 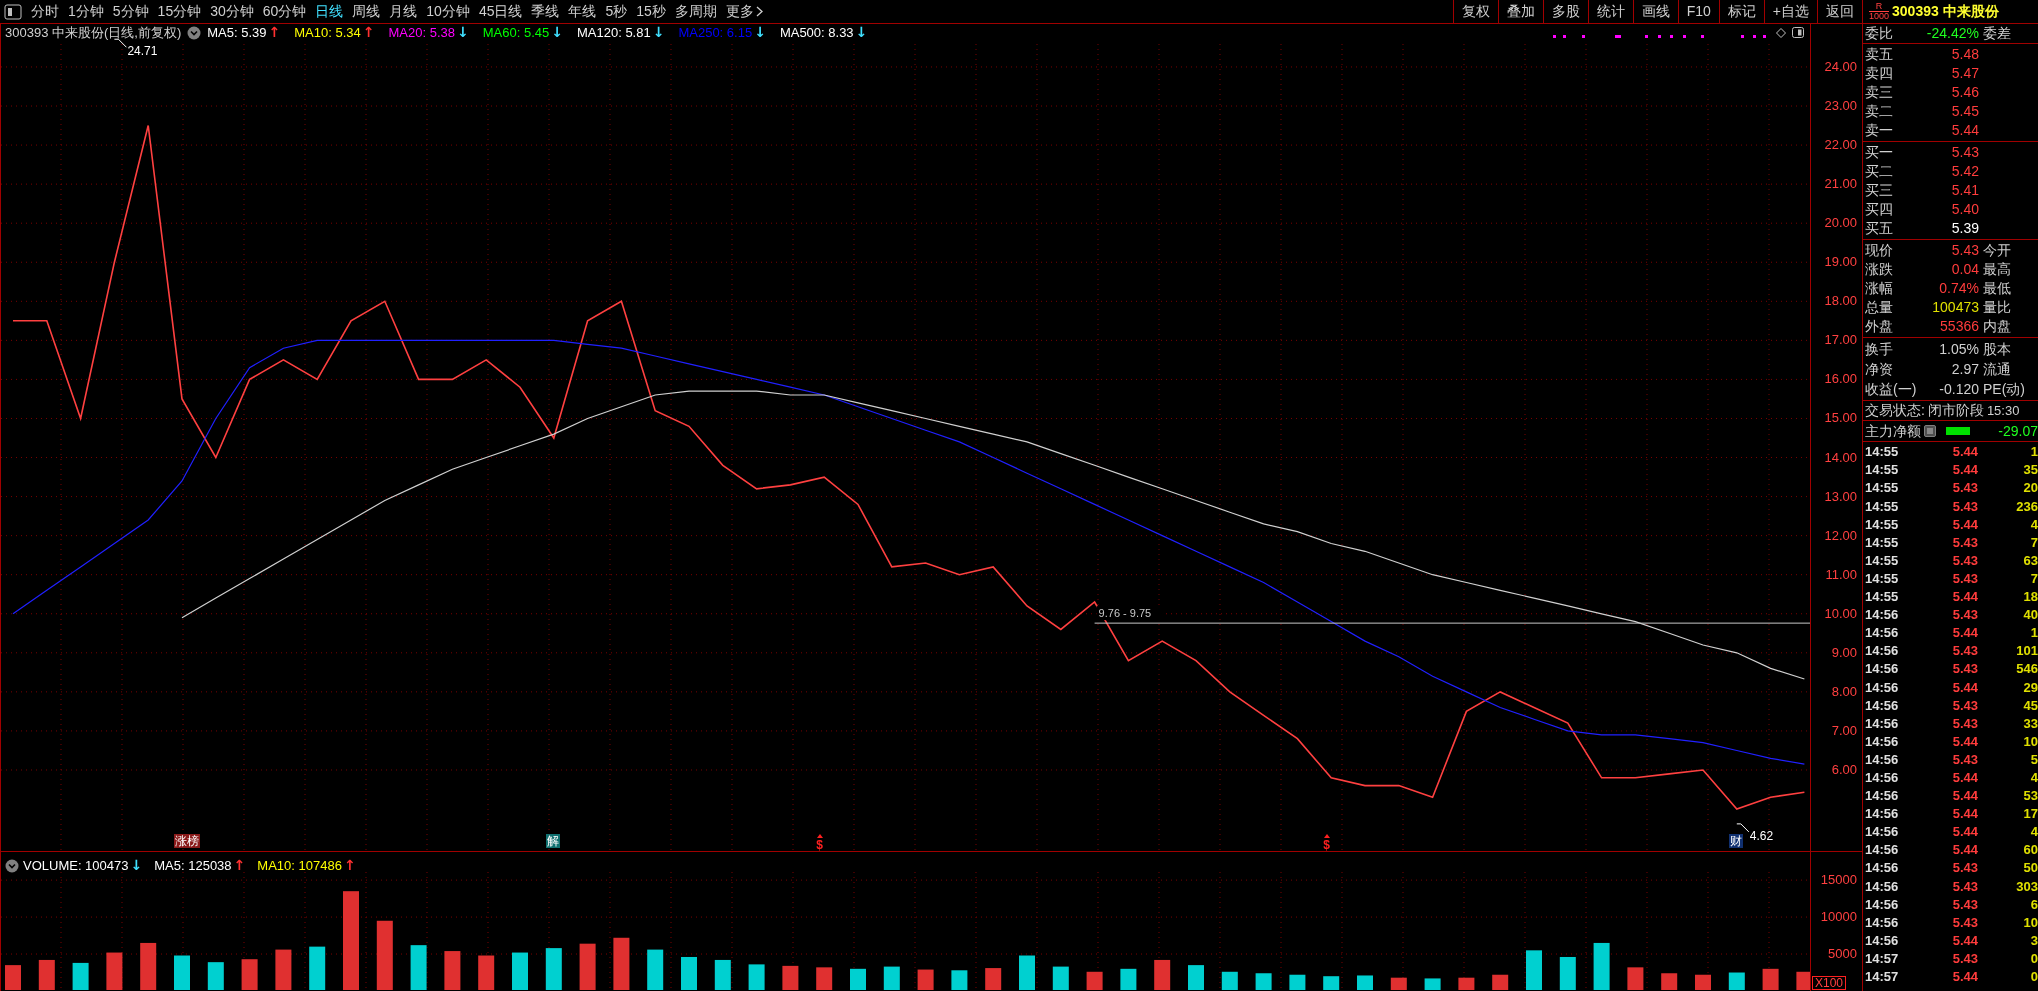 I want to click on row-label: 今开, so click(x=1997, y=250).